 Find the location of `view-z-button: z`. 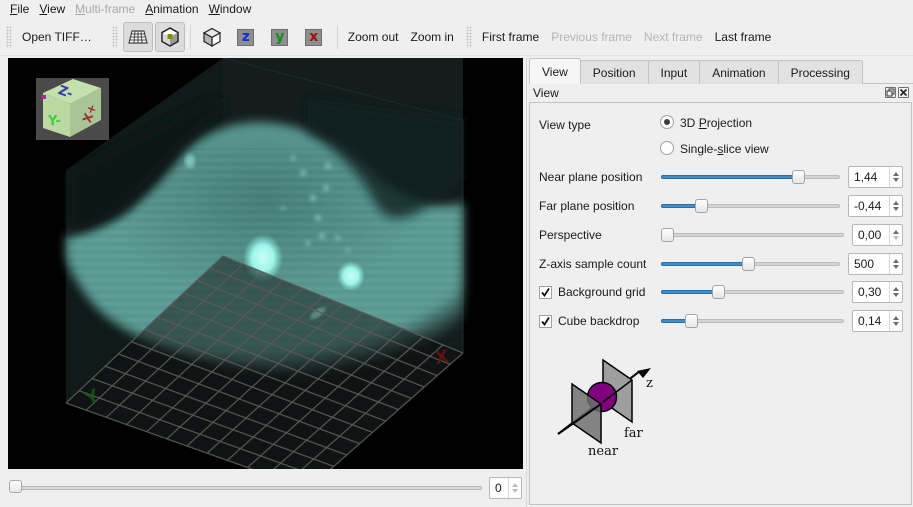

view-z-button: z is located at coordinates (246, 37).